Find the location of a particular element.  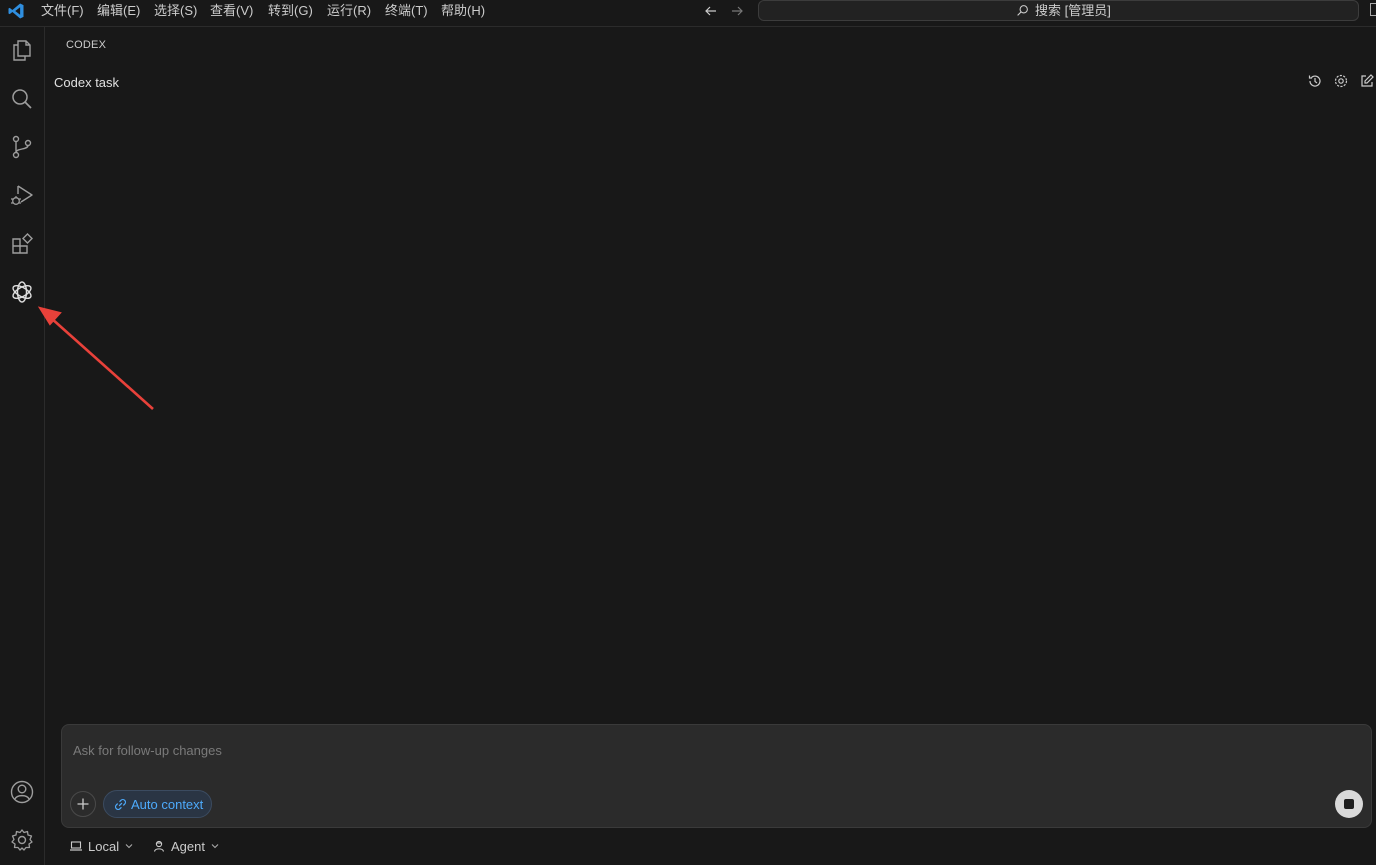

link-icon is located at coordinates (120, 804).